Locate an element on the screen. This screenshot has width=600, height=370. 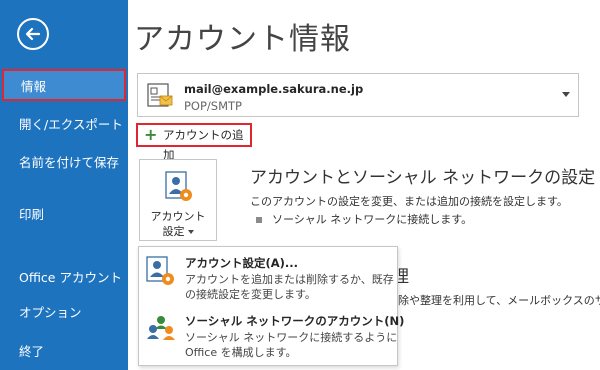
account-settings-label-2: 設定 is located at coordinates (178, 231).